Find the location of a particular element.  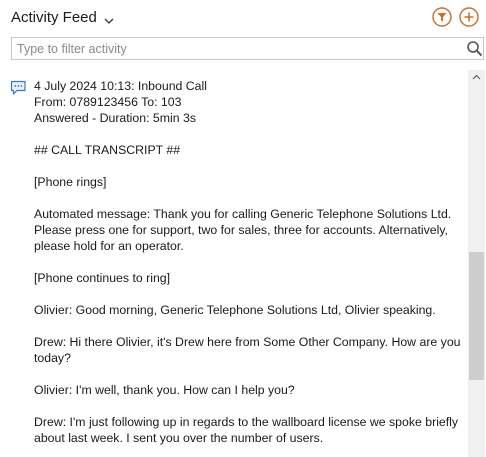

scrollbar-thumb is located at coordinates (476, 316).